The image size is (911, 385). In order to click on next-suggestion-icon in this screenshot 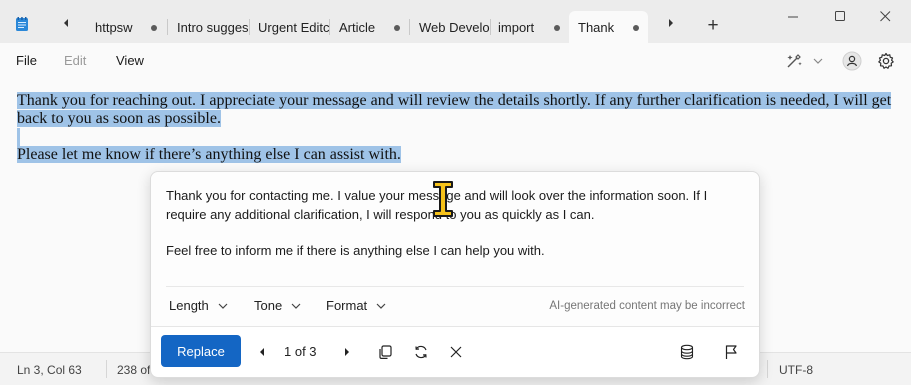, I will do `click(347, 352)`.